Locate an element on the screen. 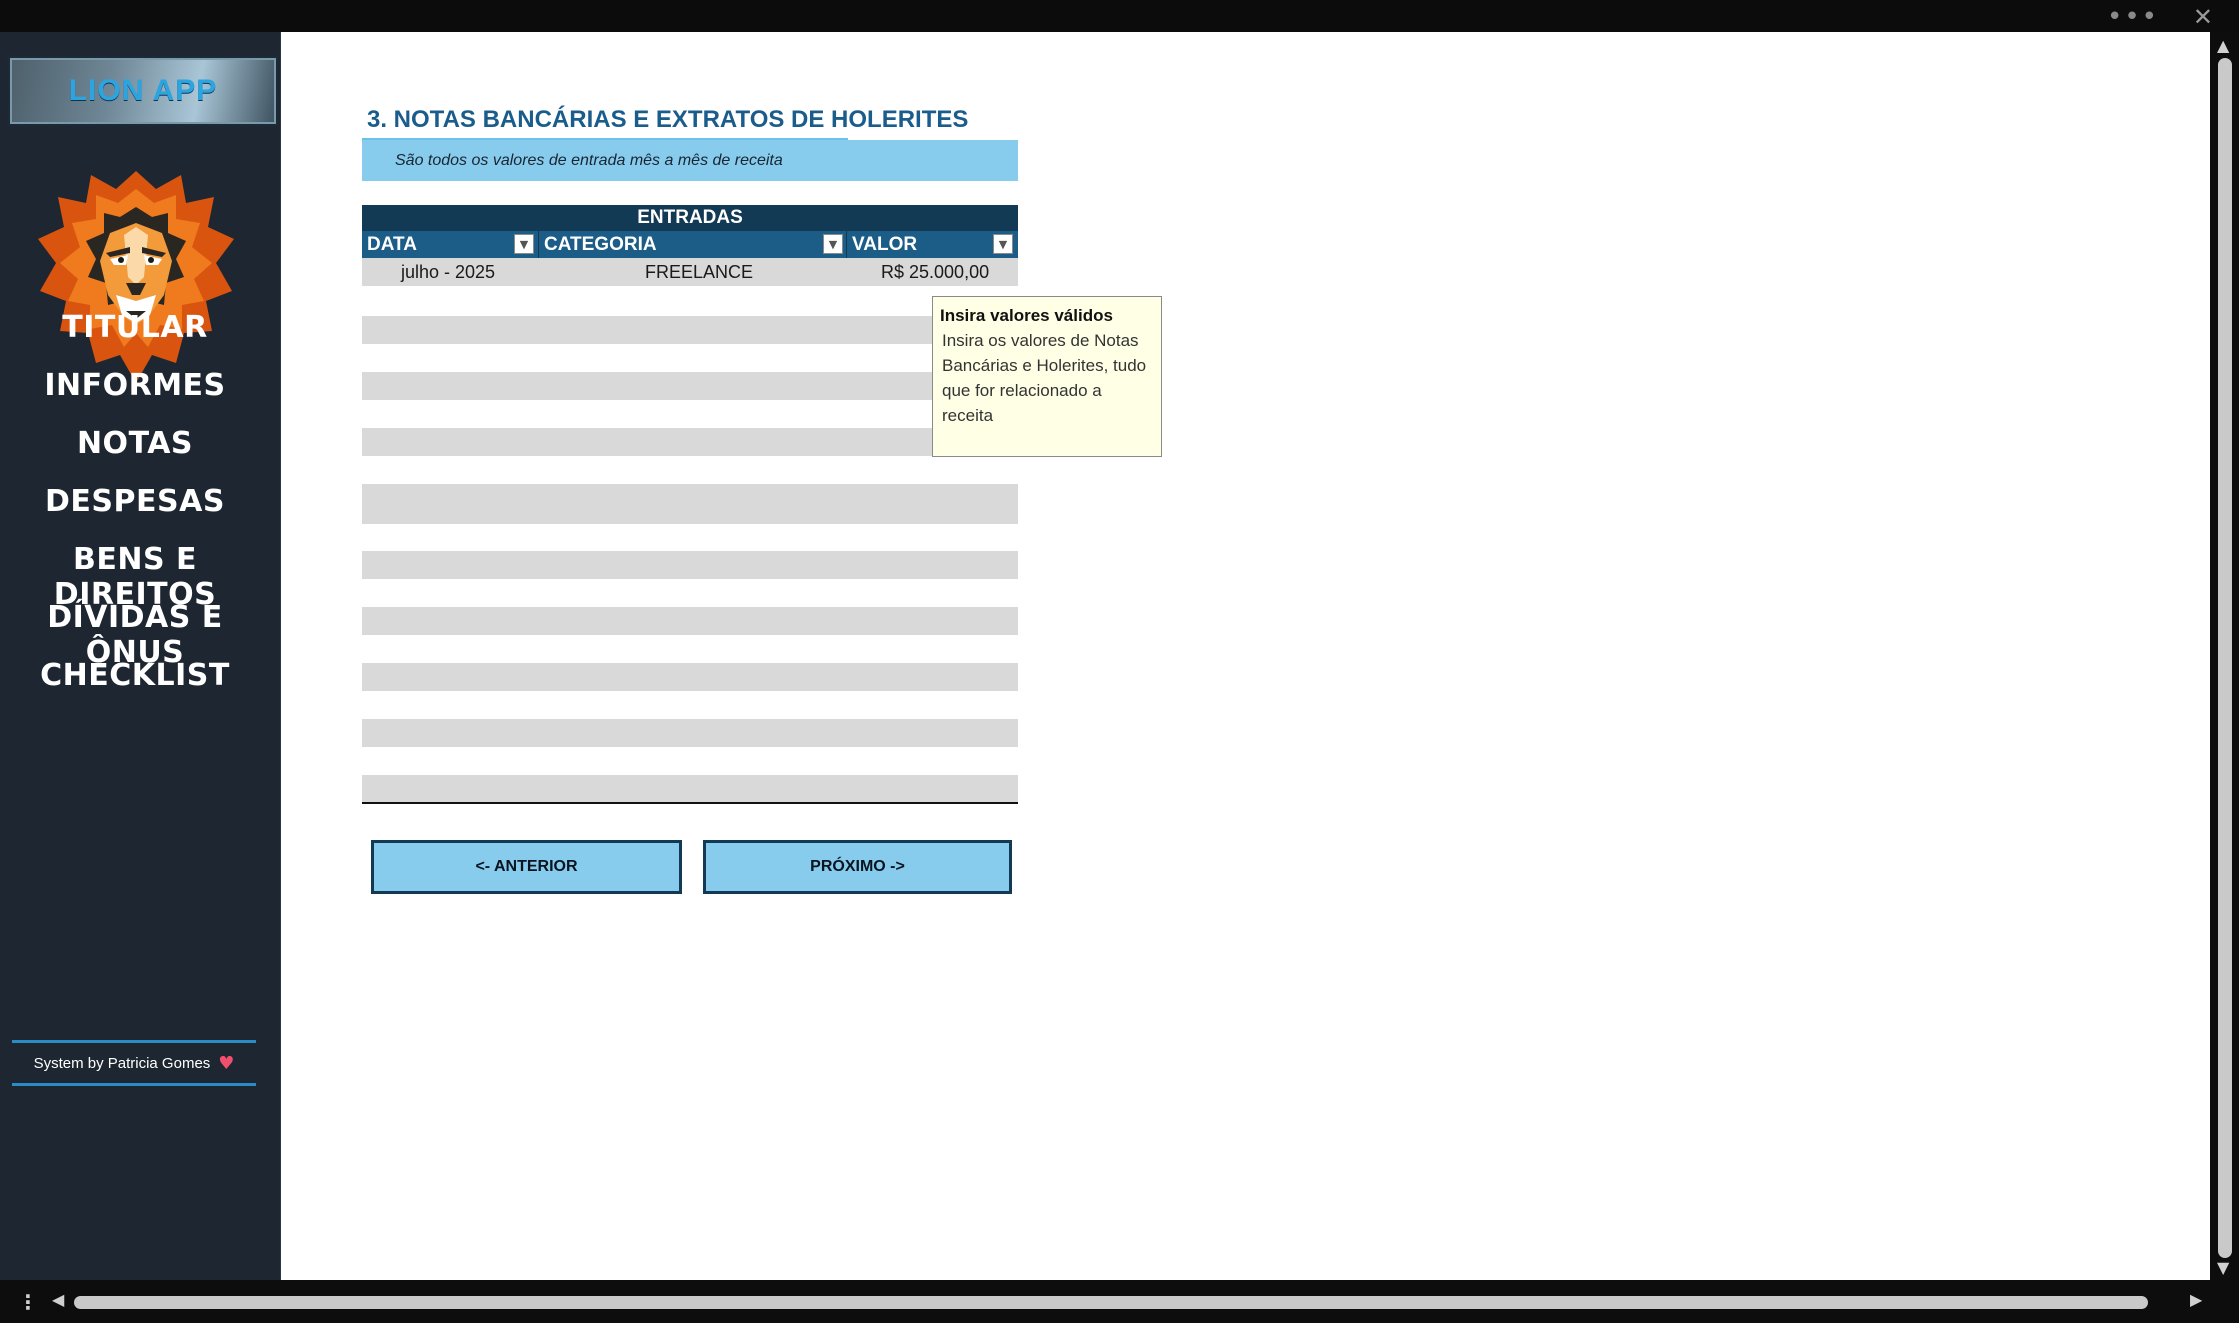 This screenshot has width=2239, height=1323. vertical-scrollbar: ▲ ▼ is located at coordinates (2224, 656).